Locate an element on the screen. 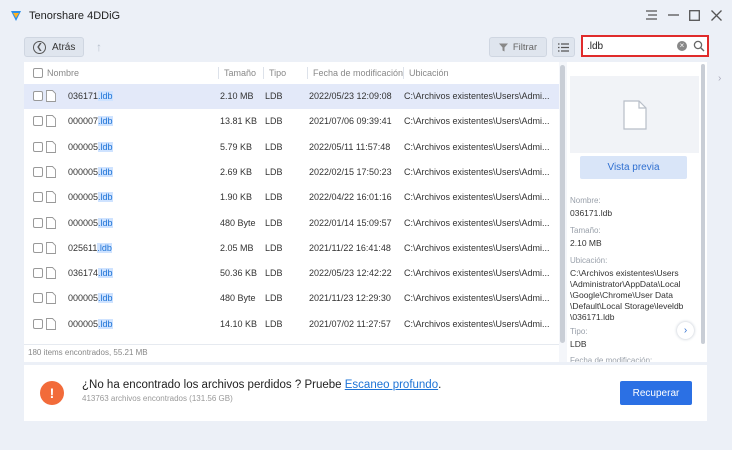 Image resolution: width=732 pixels, height=450 pixels. files-found-summary: 413763 archivos encontrados (131.56 GB) is located at coordinates (157, 398).